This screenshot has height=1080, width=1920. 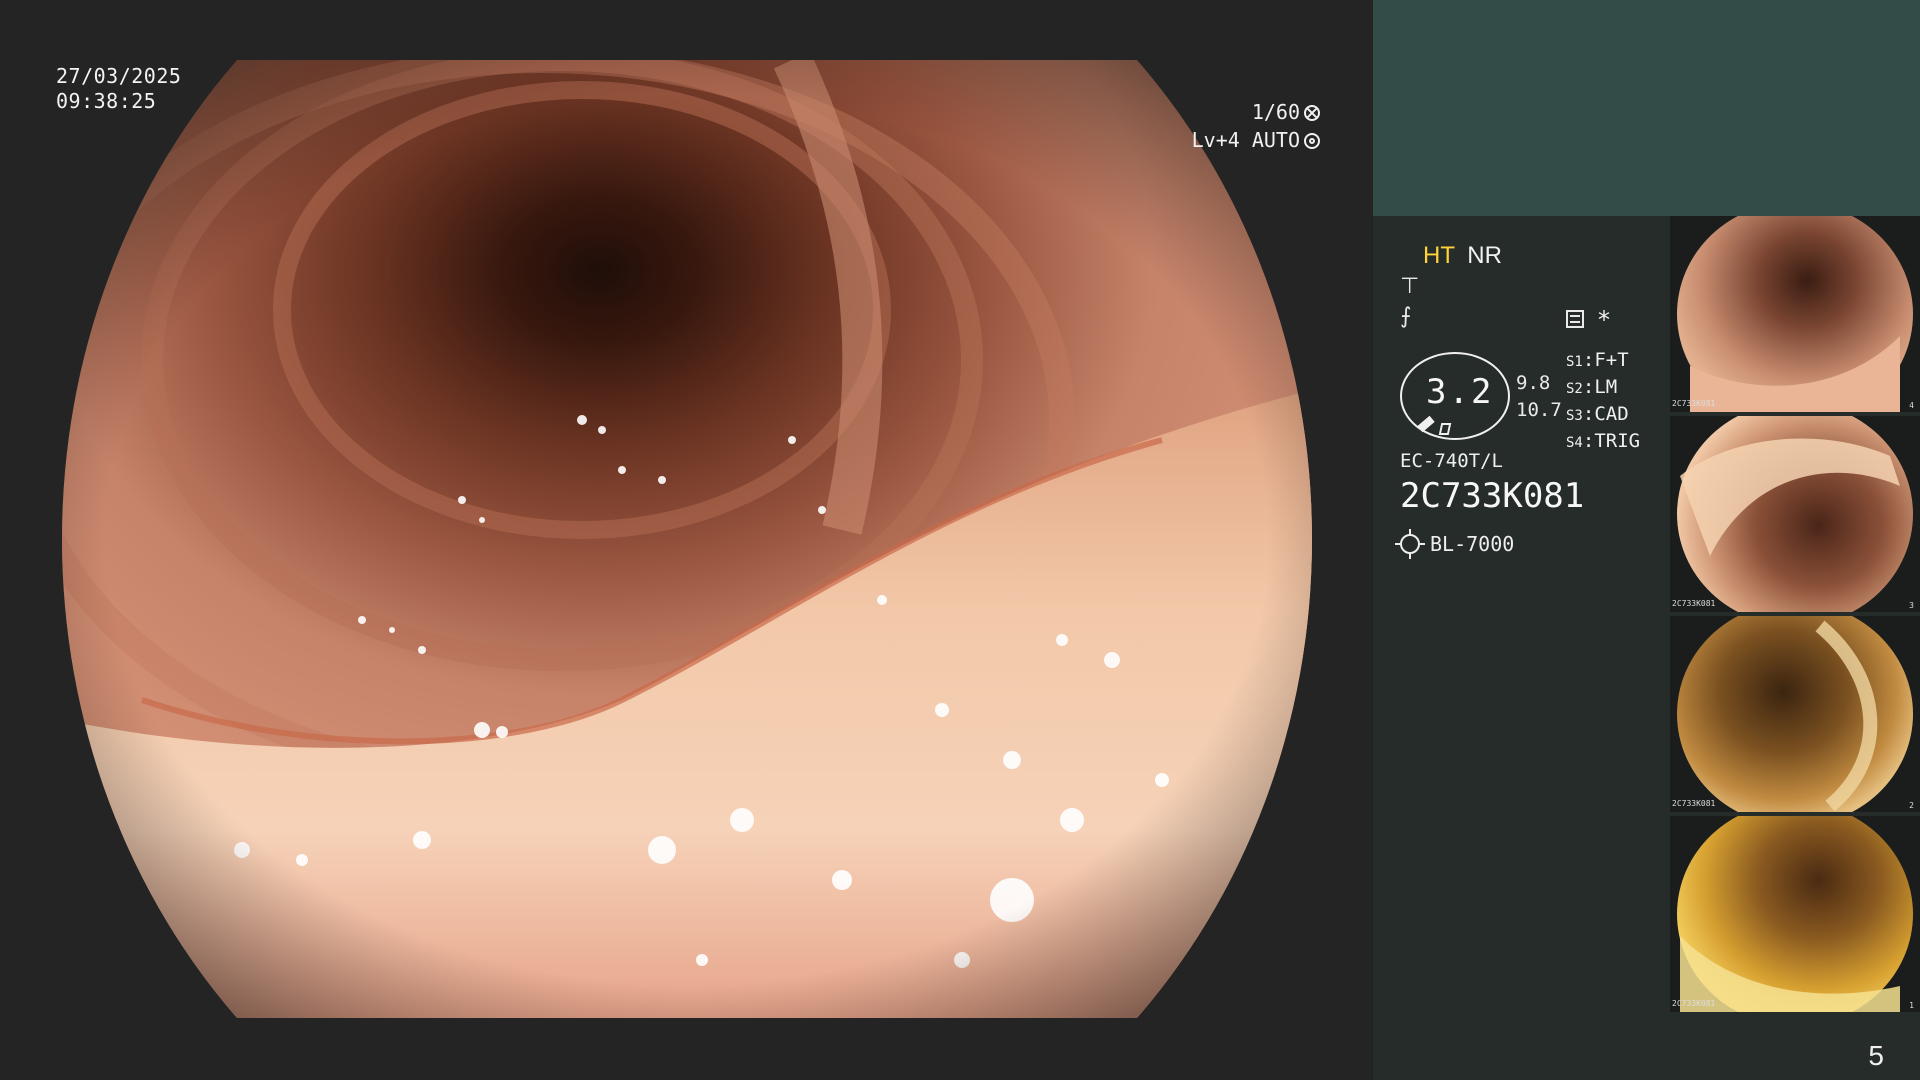 What do you see at coordinates (1911, 605) in the screenshot?
I see `thumbnail-index: 3` at bounding box center [1911, 605].